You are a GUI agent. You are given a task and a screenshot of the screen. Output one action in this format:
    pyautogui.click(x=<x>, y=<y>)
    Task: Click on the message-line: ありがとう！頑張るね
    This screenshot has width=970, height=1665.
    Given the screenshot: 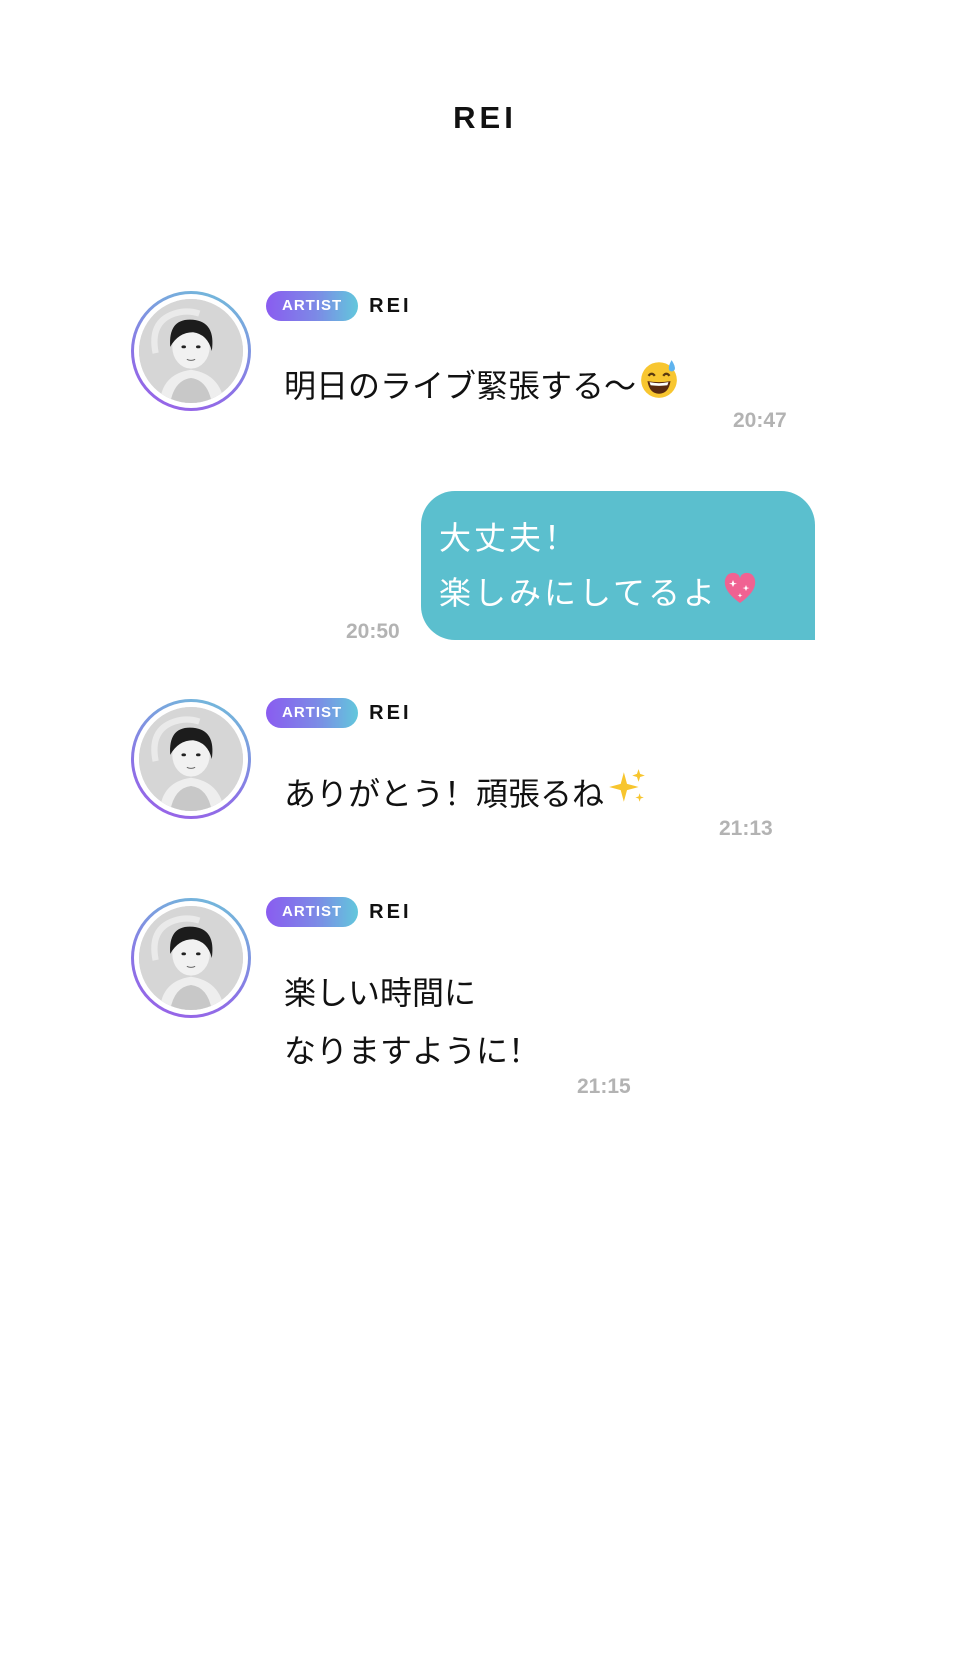 What is the action you would take?
    pyautogui.click(x=444, y=794)
    